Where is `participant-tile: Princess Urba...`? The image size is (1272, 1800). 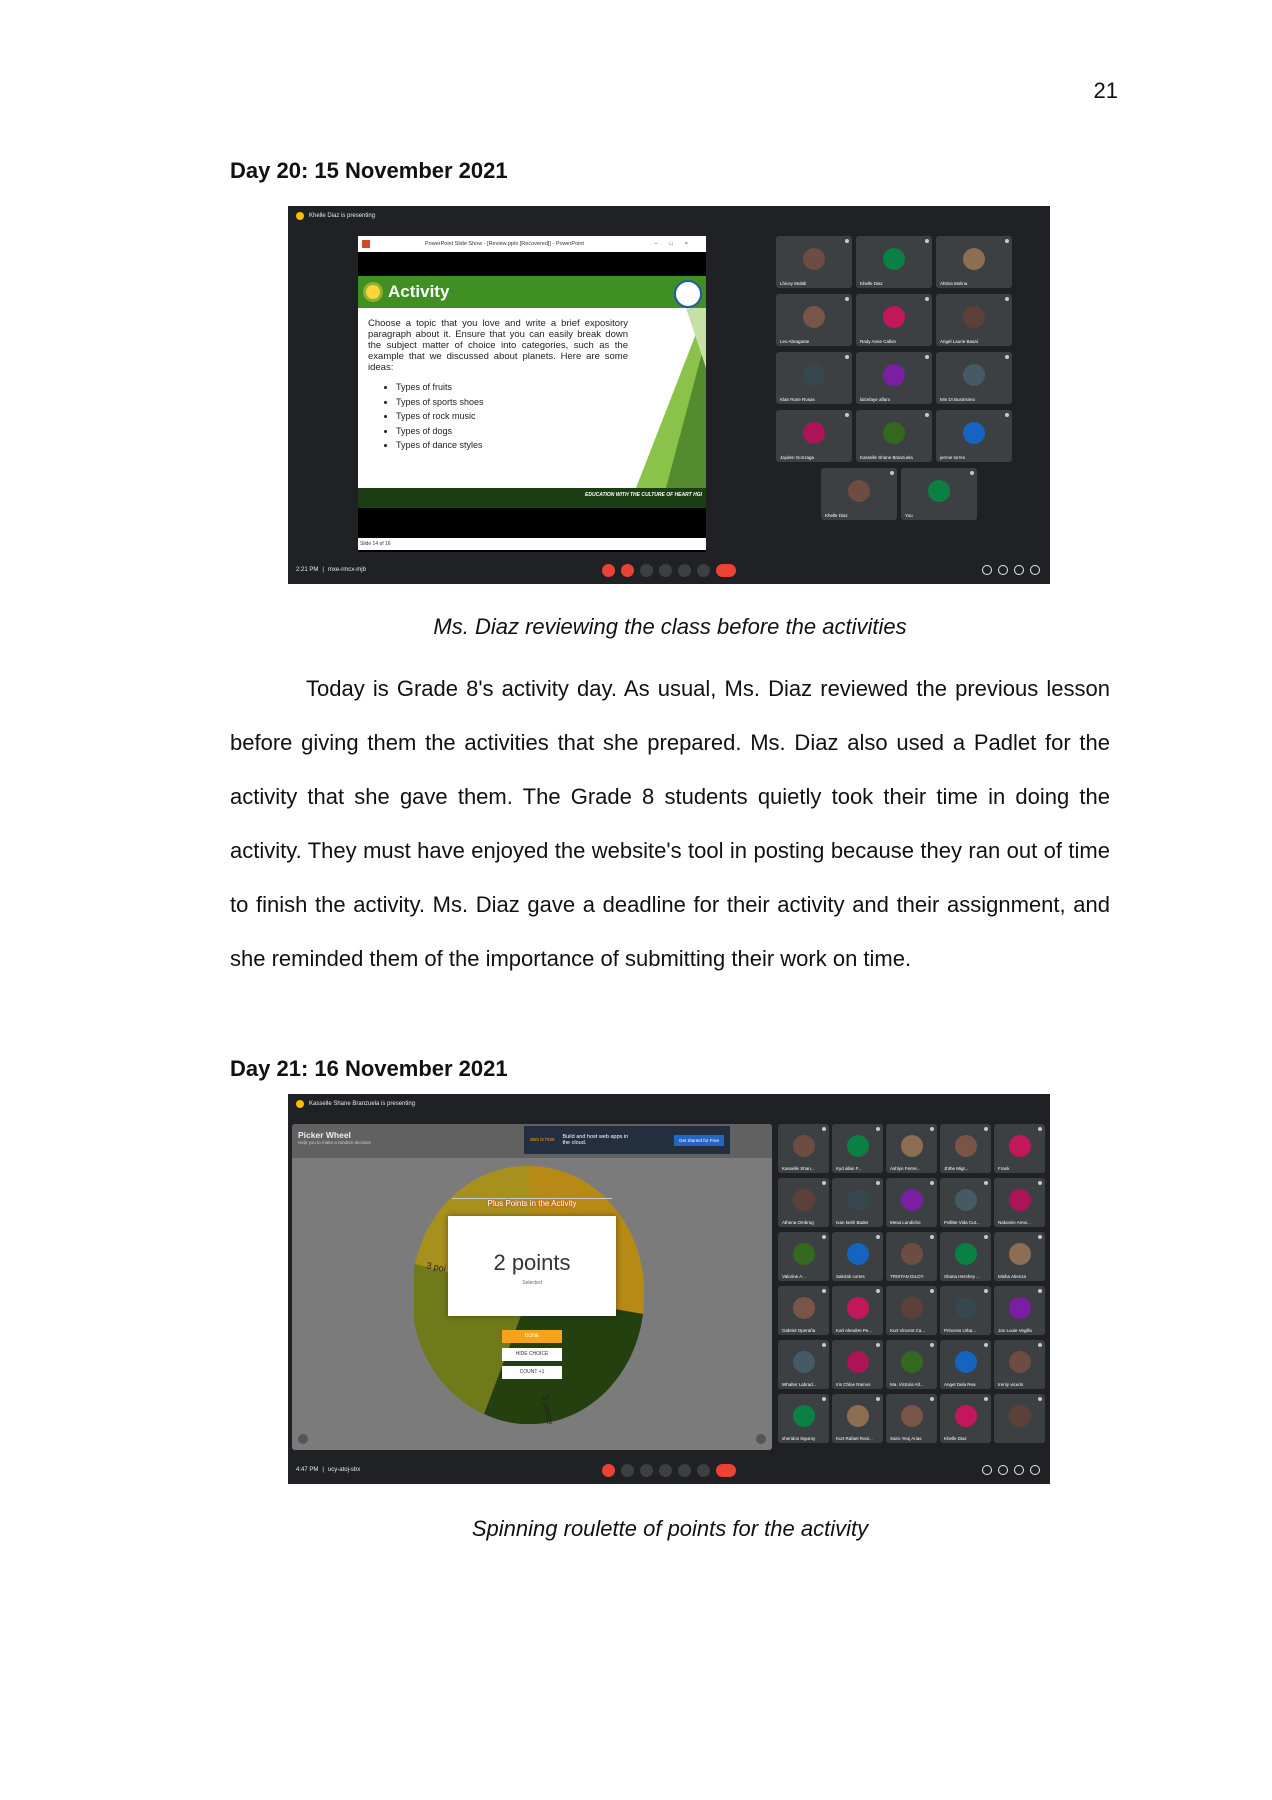
participant-tile: Princess Urba... is located at coordinates (965, 1310).